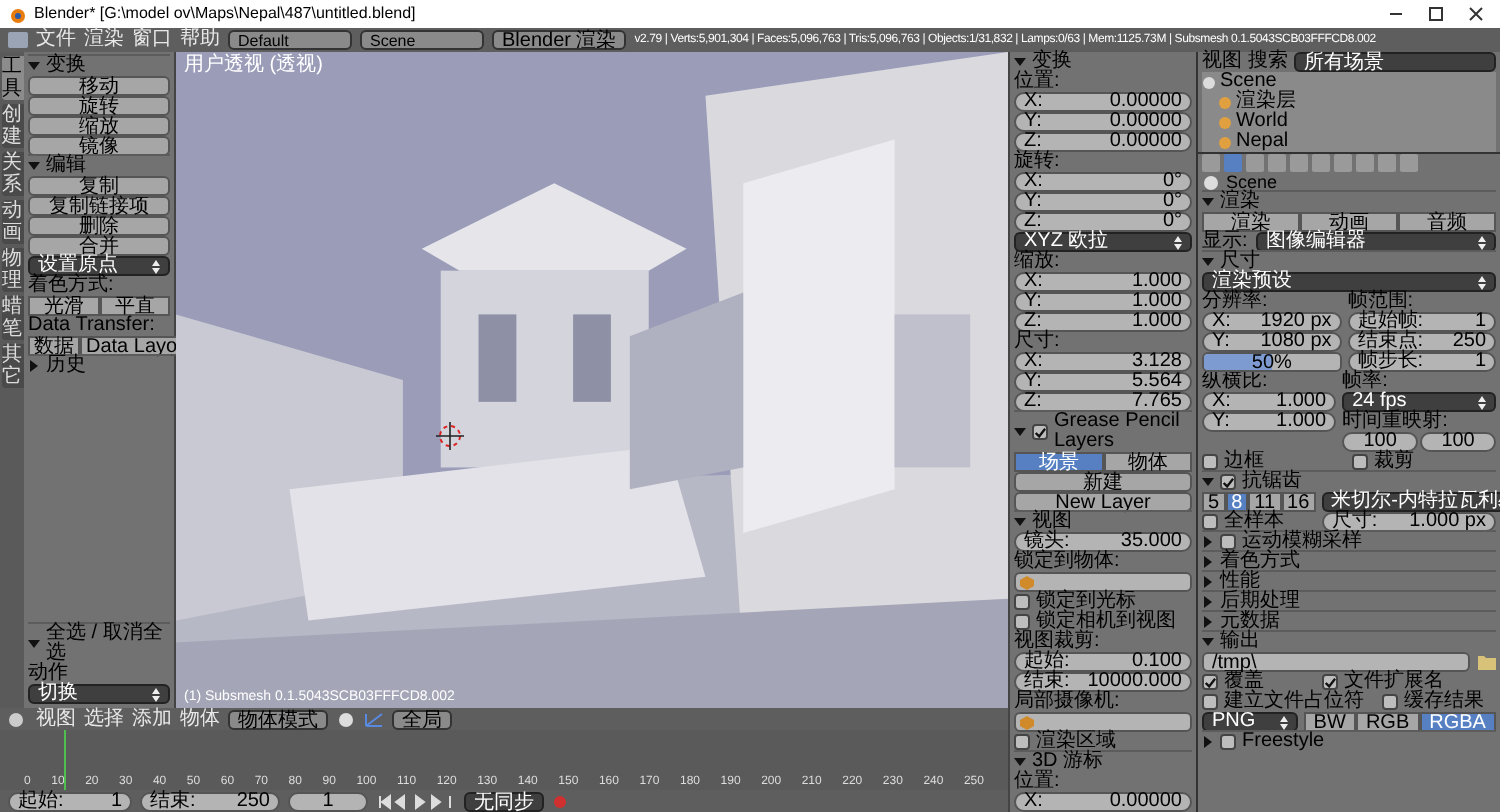 This screenshot has height=812, width=1500. I want to click on number-field: Y: 1080 px, so click(1272, 342).